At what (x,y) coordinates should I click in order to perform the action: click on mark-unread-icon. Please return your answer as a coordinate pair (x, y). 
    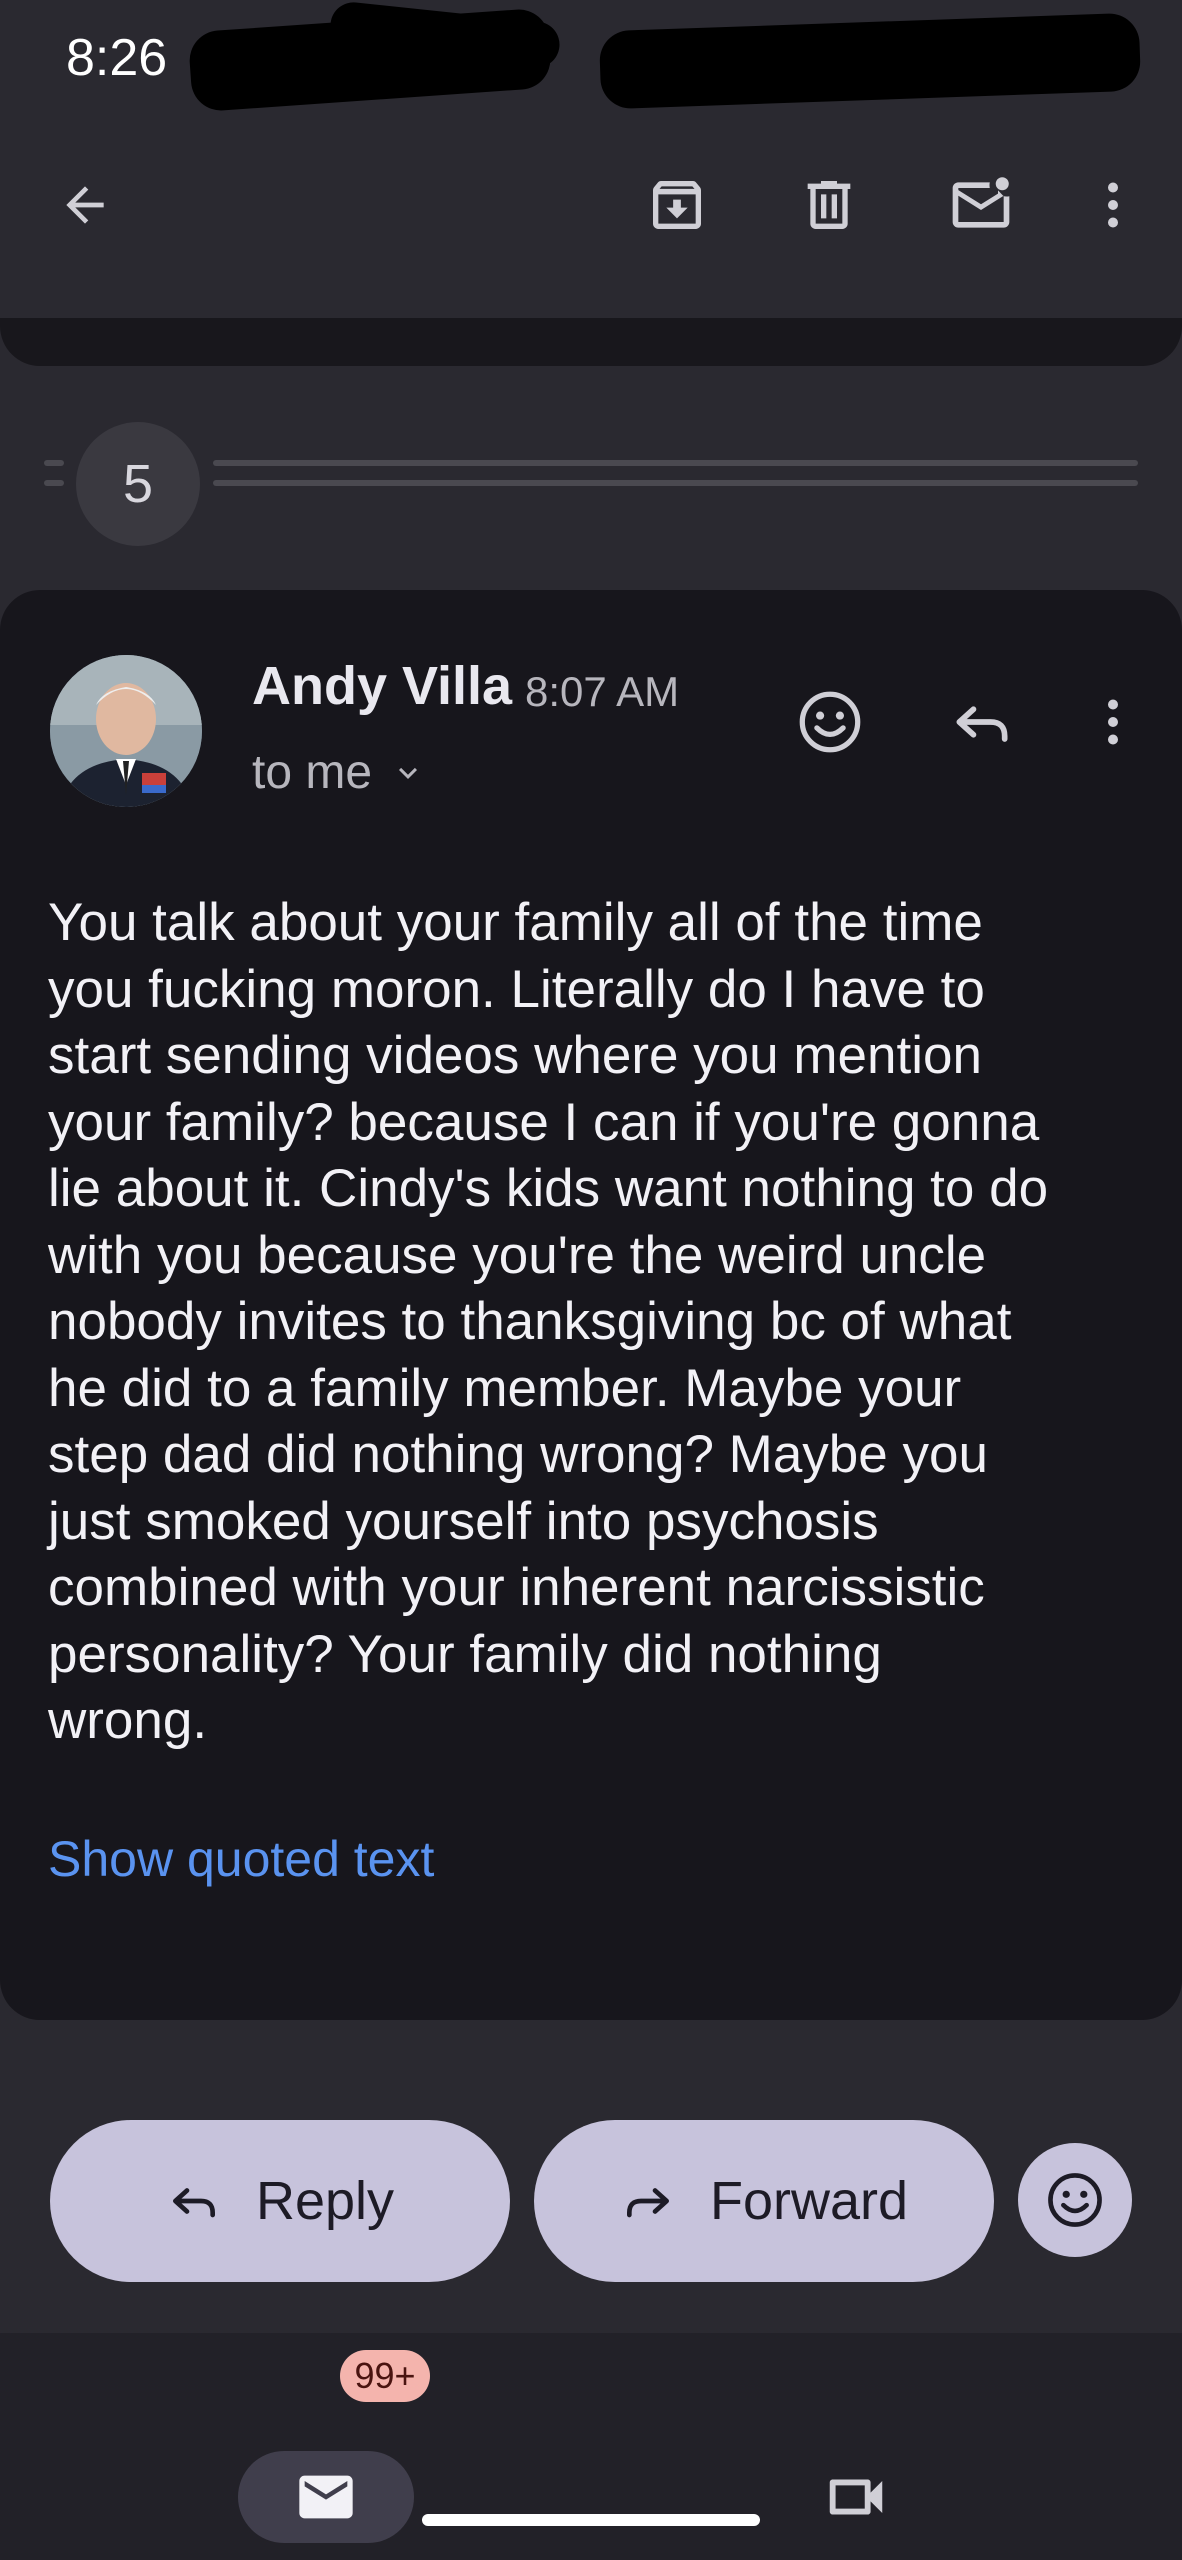
    Looking at the image, I should click on (981, 202).